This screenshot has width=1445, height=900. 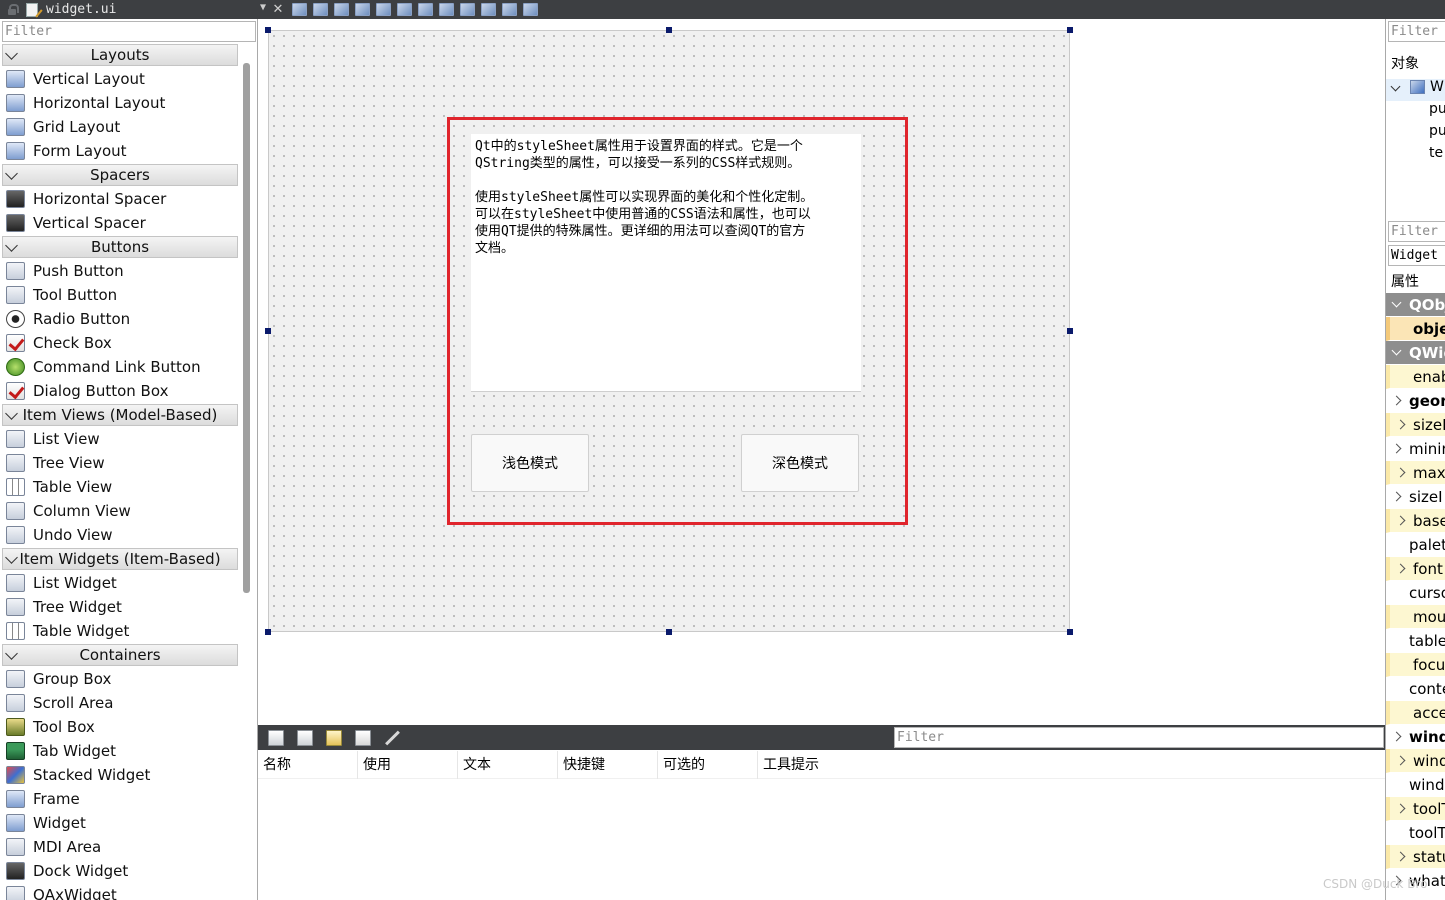 What do you see at coordinates (1415, 689) in the screenshot?
I see `property-row: conte` at bounding box center [1415, 689].